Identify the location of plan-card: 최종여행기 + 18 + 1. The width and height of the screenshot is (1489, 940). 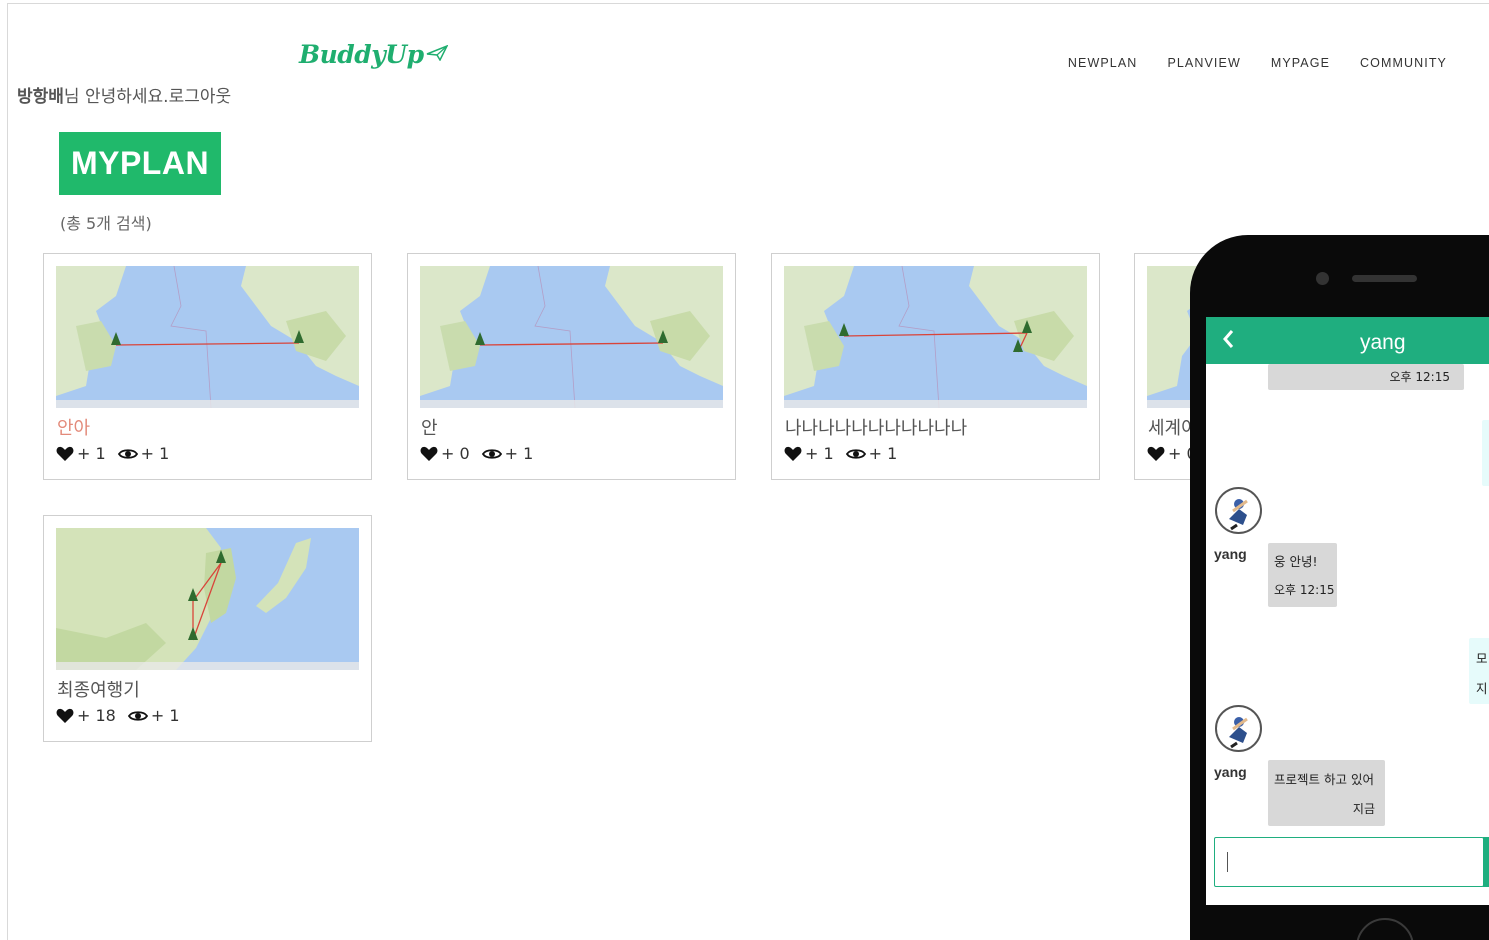
(207, 628).